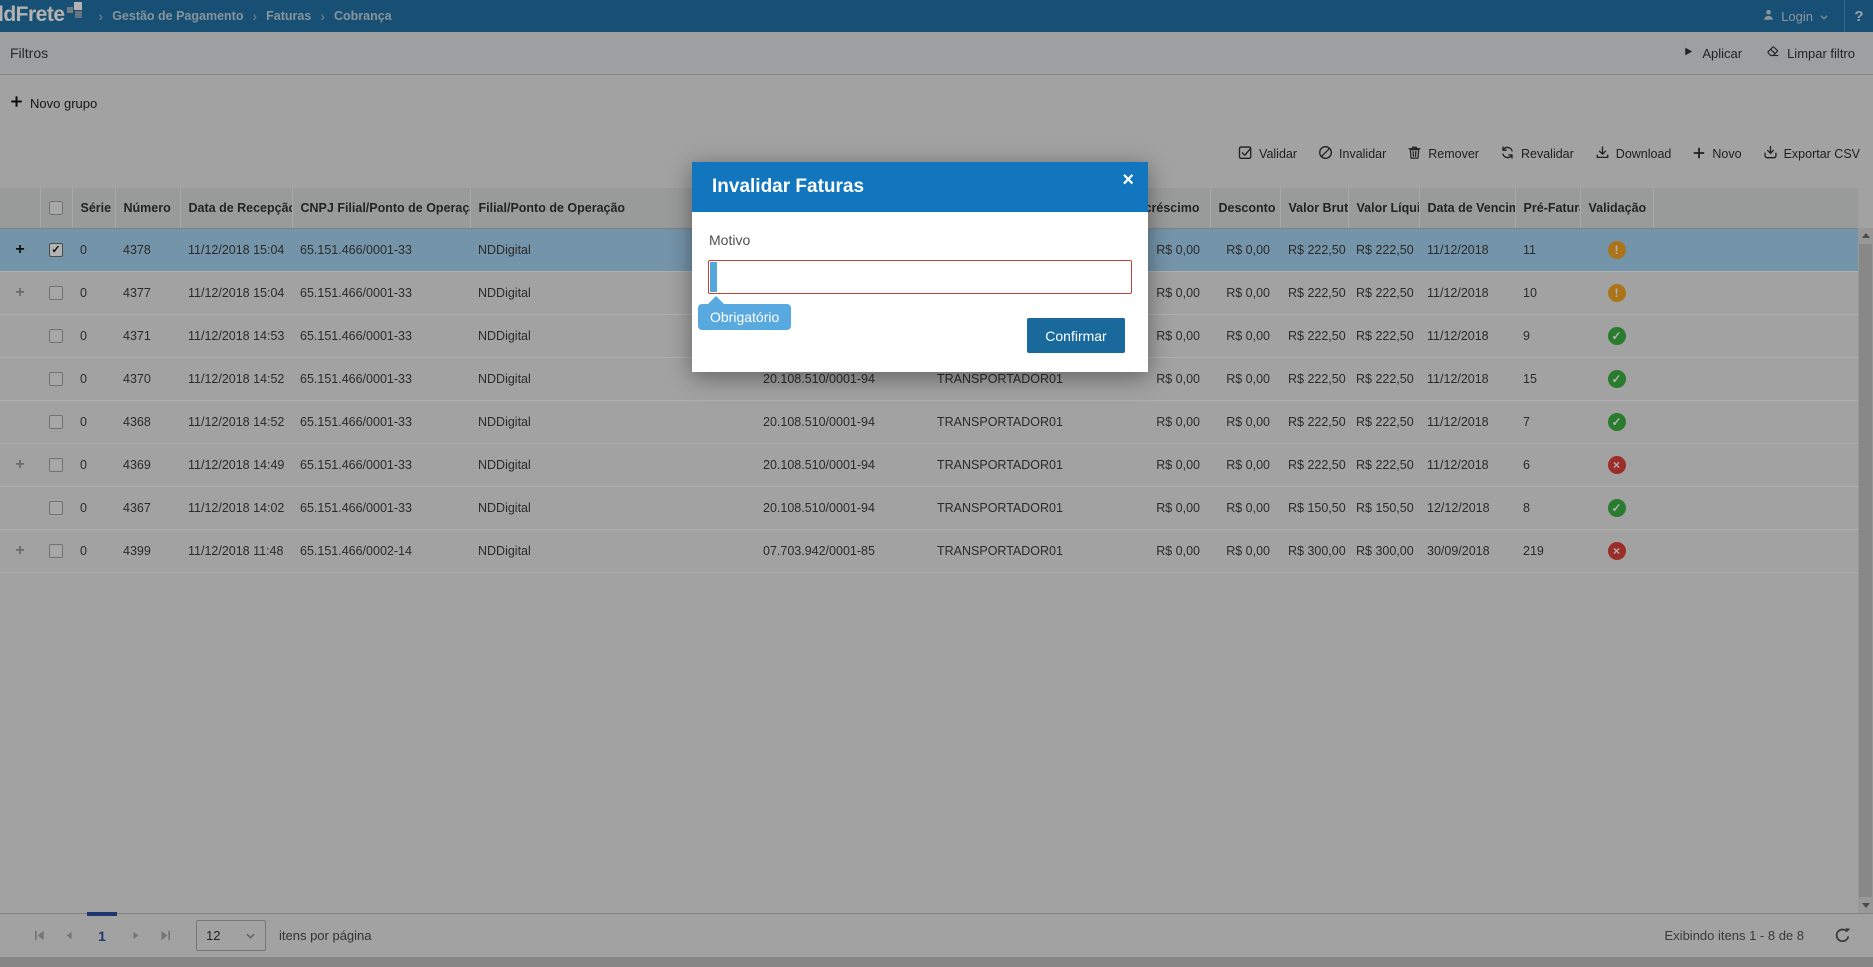  What do you see at coordinates (920, 187) in the screenshot?
I see `modal-header: Invalidar Faturas ×` at bounding box center [920, 187].